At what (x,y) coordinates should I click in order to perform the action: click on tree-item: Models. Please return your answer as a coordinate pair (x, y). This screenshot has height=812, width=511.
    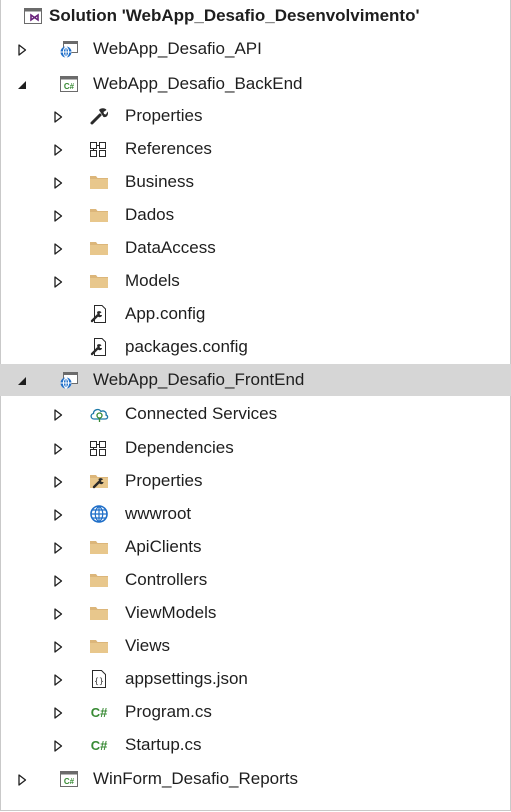
    Looking at the image, I should click on (255, 281).